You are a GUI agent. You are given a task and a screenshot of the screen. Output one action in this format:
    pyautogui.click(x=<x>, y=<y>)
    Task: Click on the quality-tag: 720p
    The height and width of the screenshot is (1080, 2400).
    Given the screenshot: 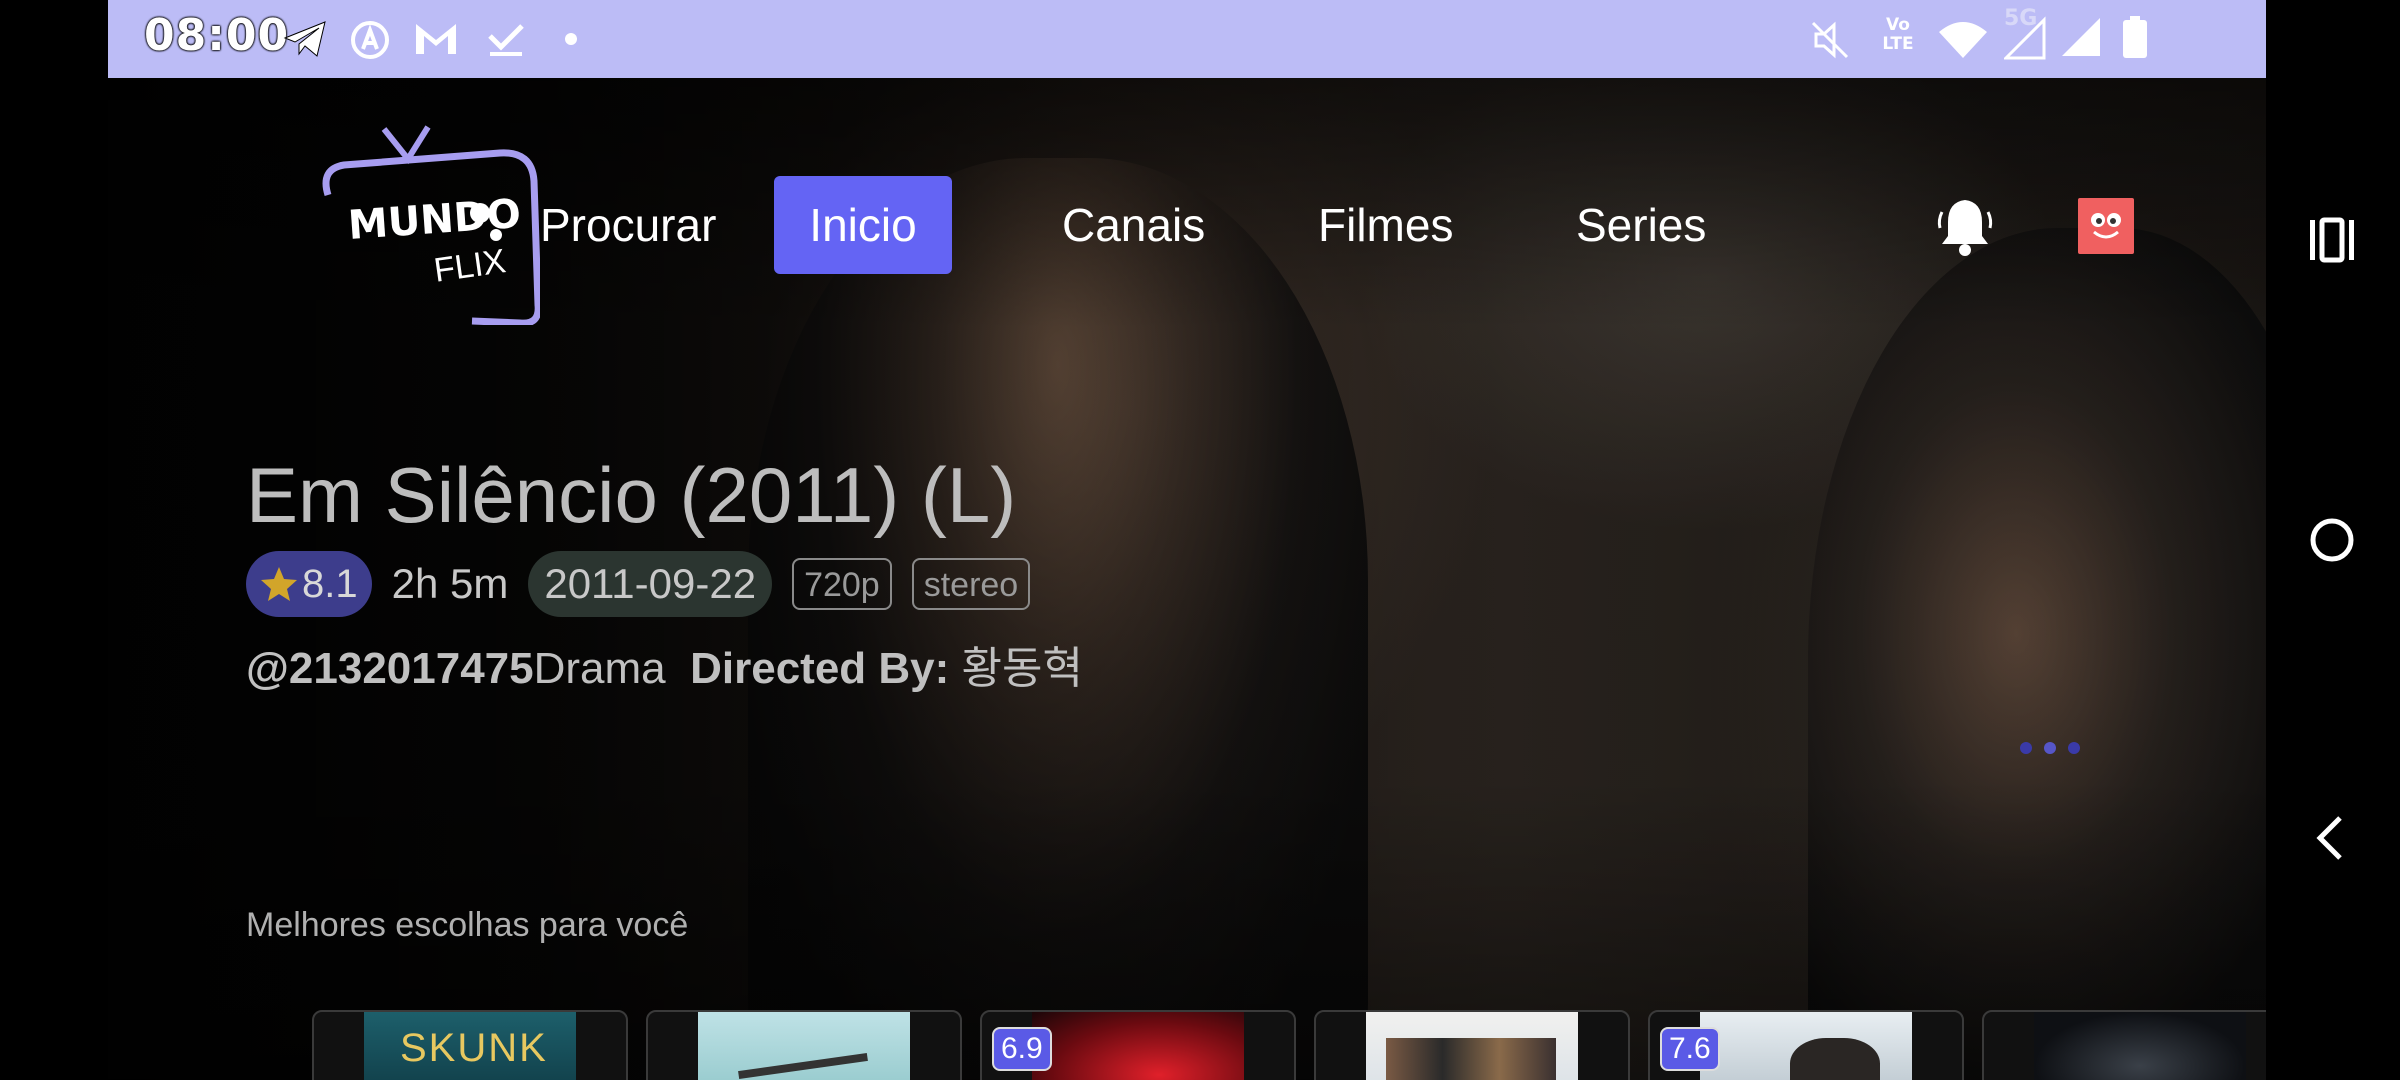 What is the action you would take?
    pyautogui.click(x=842, y=584)
    